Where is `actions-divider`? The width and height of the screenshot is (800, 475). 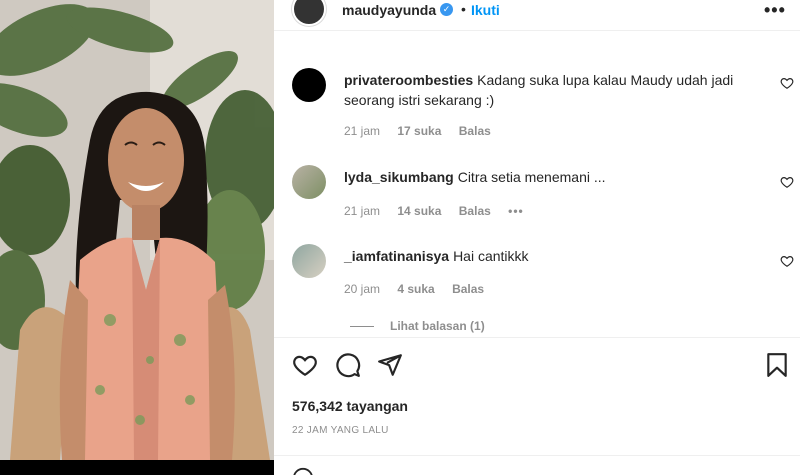
actions-divider is located at coordinates (537, 337).